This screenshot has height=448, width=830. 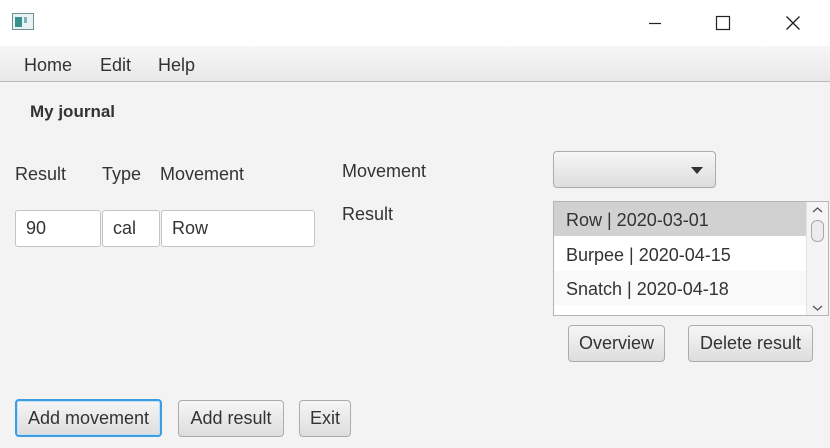 What do you see at coordinates (415, 23) in the screenshot?
I see `title-bar` at bounding box center [415, 23].